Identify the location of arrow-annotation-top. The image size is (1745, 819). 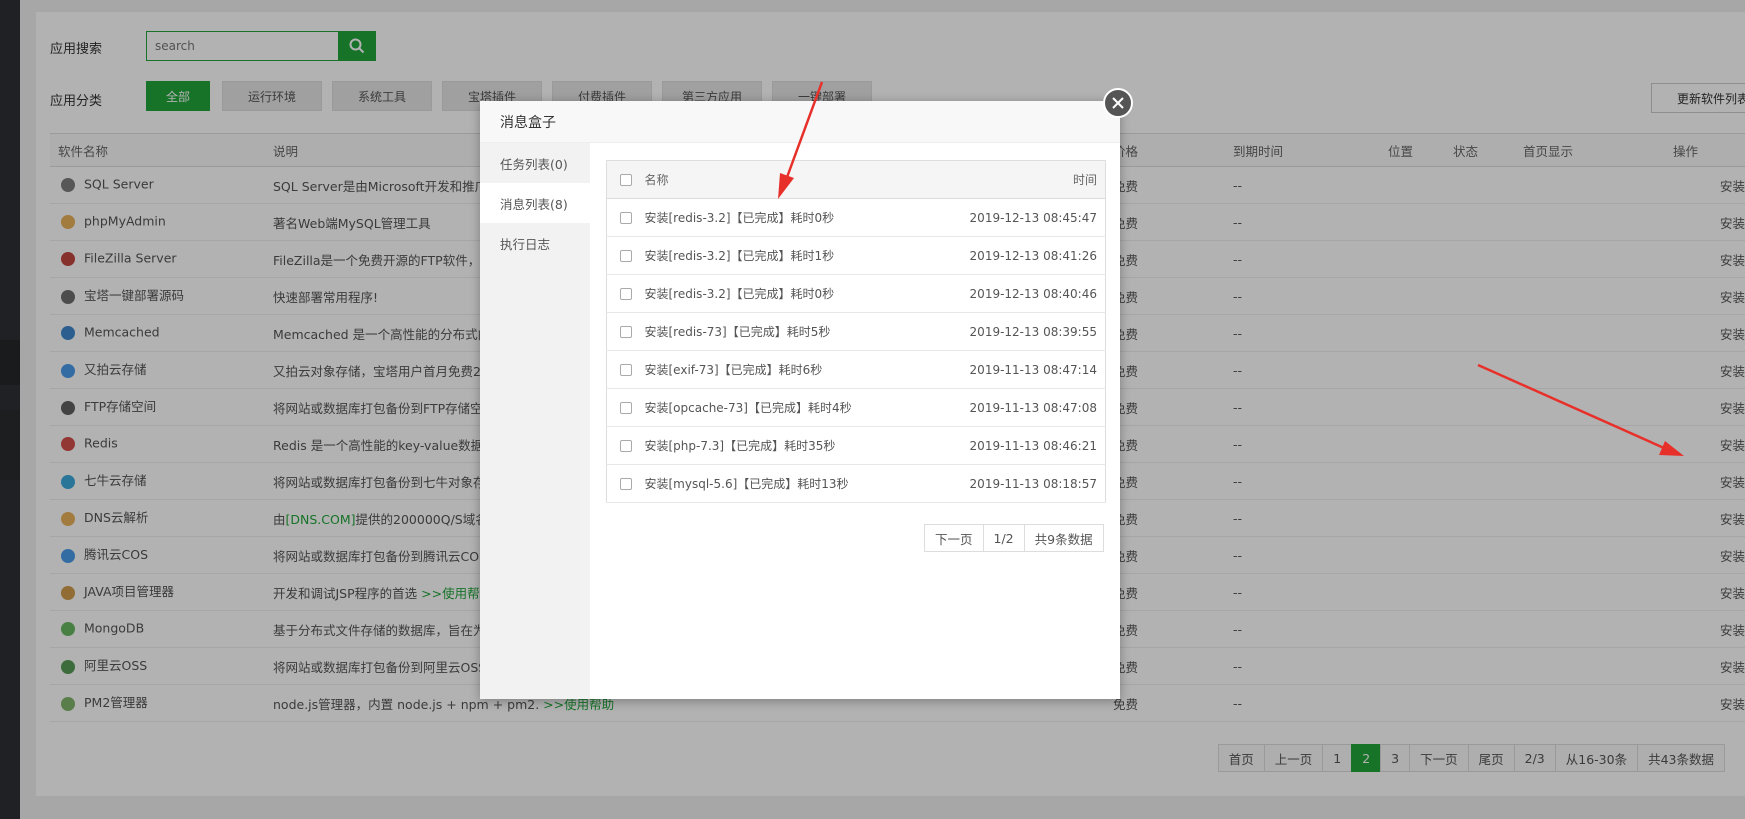
(801, 140).